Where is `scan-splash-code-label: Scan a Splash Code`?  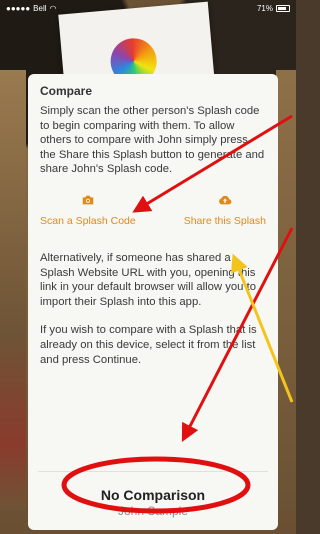 scan-splash-code-label: Scan a Splash Code is located at coordinates (88, 220).